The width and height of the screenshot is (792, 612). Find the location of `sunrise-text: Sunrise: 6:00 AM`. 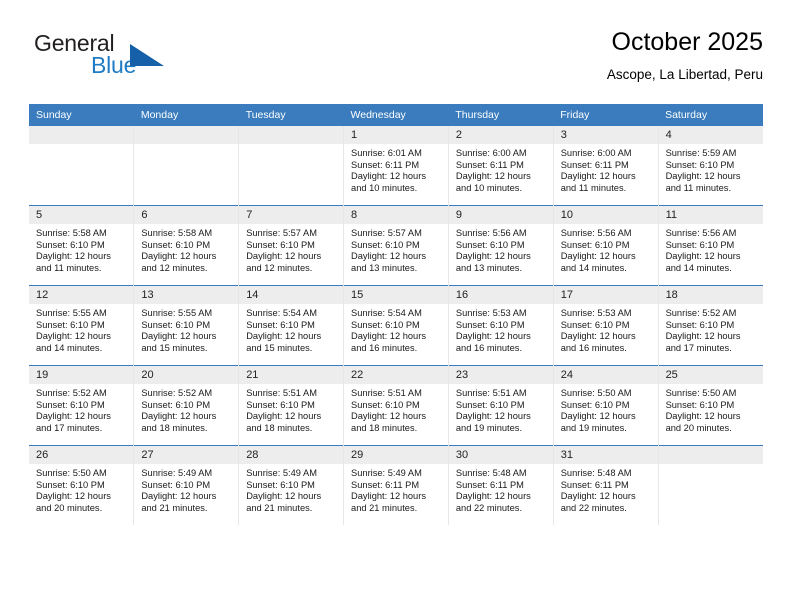

sunrise-text: Sunrise: 6:00 AM is located at coordinates (596, 153).